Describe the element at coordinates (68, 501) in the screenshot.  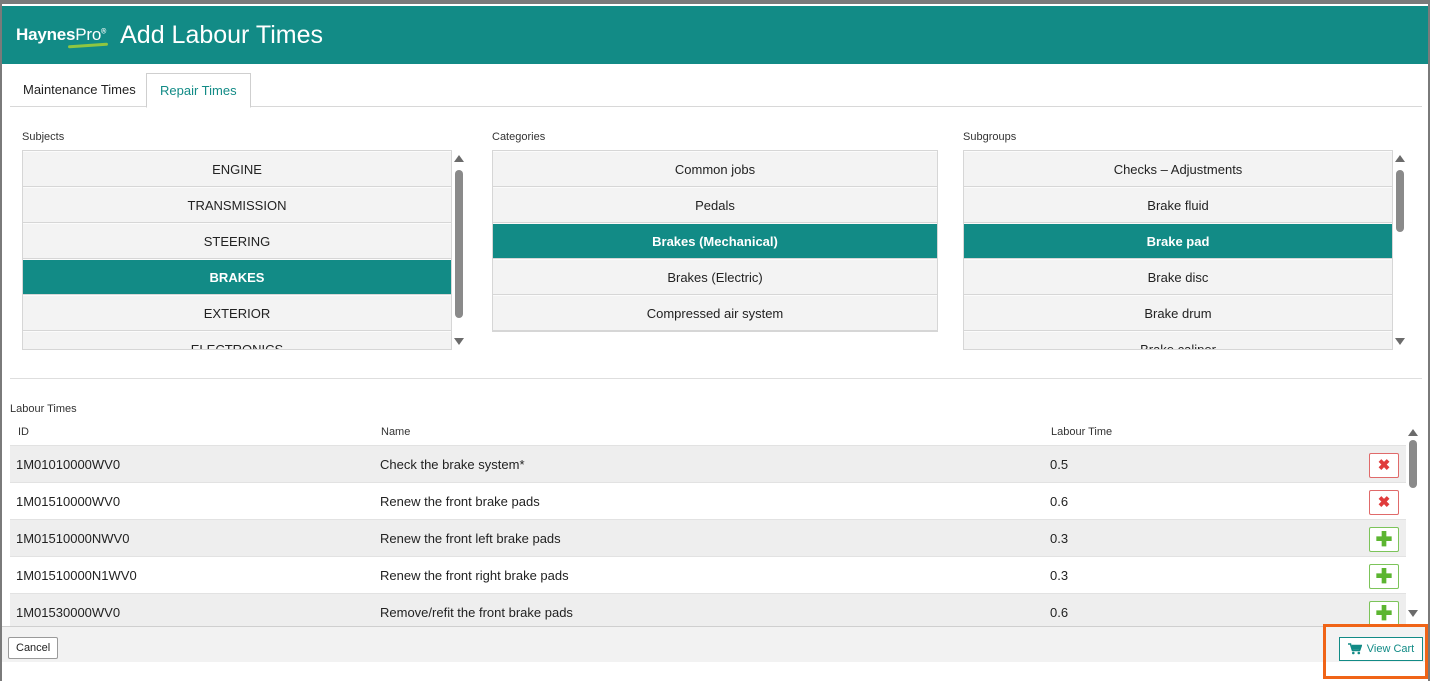
I see `row-id: 1M01510000WV0` at that location.